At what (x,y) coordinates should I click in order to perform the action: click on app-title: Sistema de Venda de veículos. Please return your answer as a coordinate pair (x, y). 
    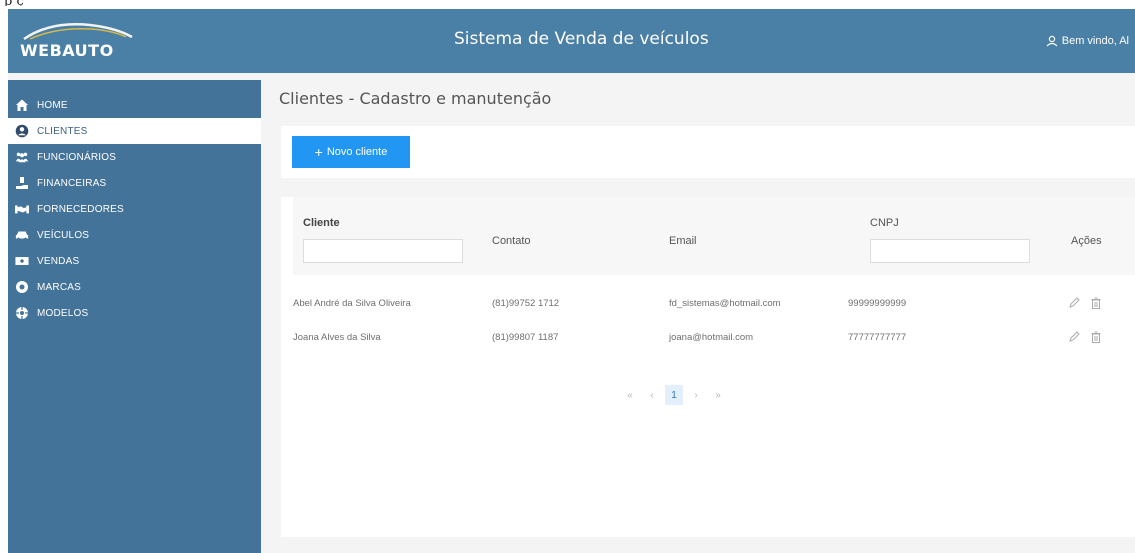
    Looking at the image, I should click on (581, 39).